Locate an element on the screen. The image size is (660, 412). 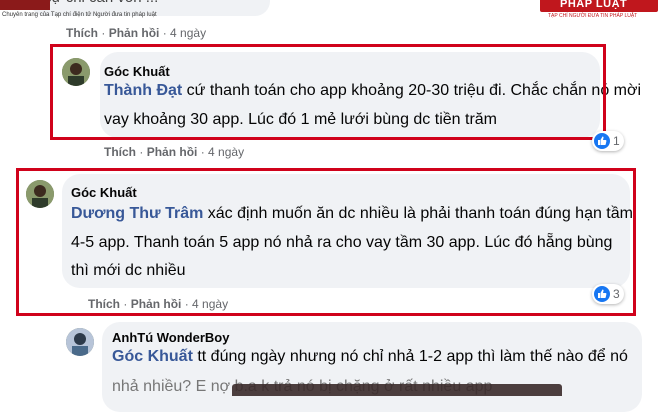
site-logo-box is located at coordinates (25, 5).